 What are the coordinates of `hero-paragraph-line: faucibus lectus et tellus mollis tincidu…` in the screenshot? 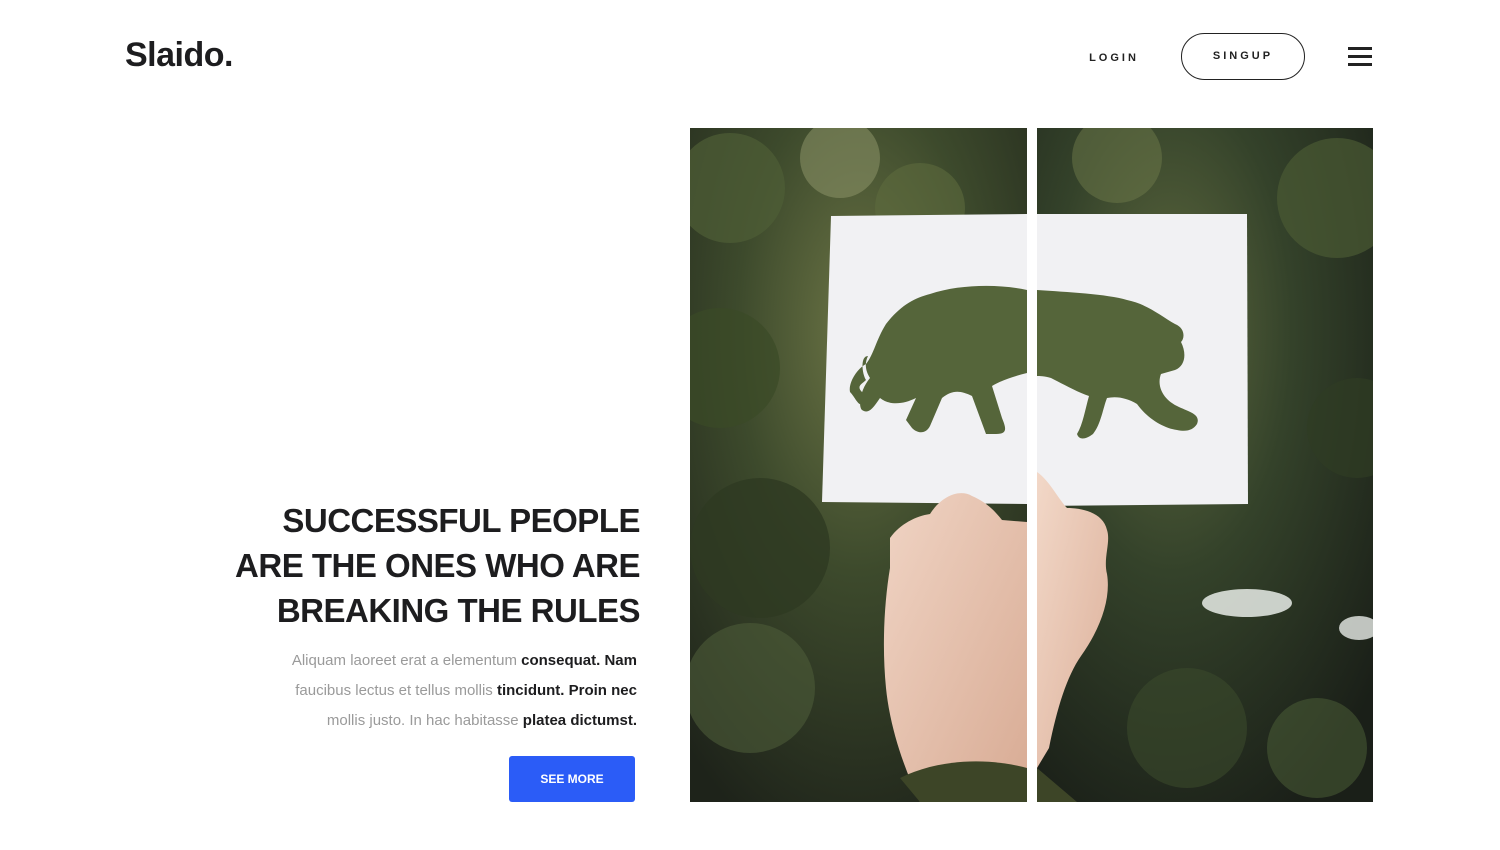 It's located at (423, 691).